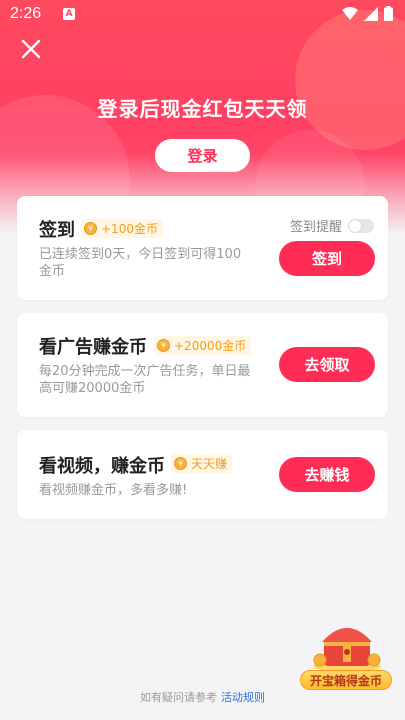 This screenshot has width=405, height=720. What do you see at coordinates (202, 109) in the screenshot?
I see `page-title: 登录后现金红包天天领` at bounding box center [202, 109].